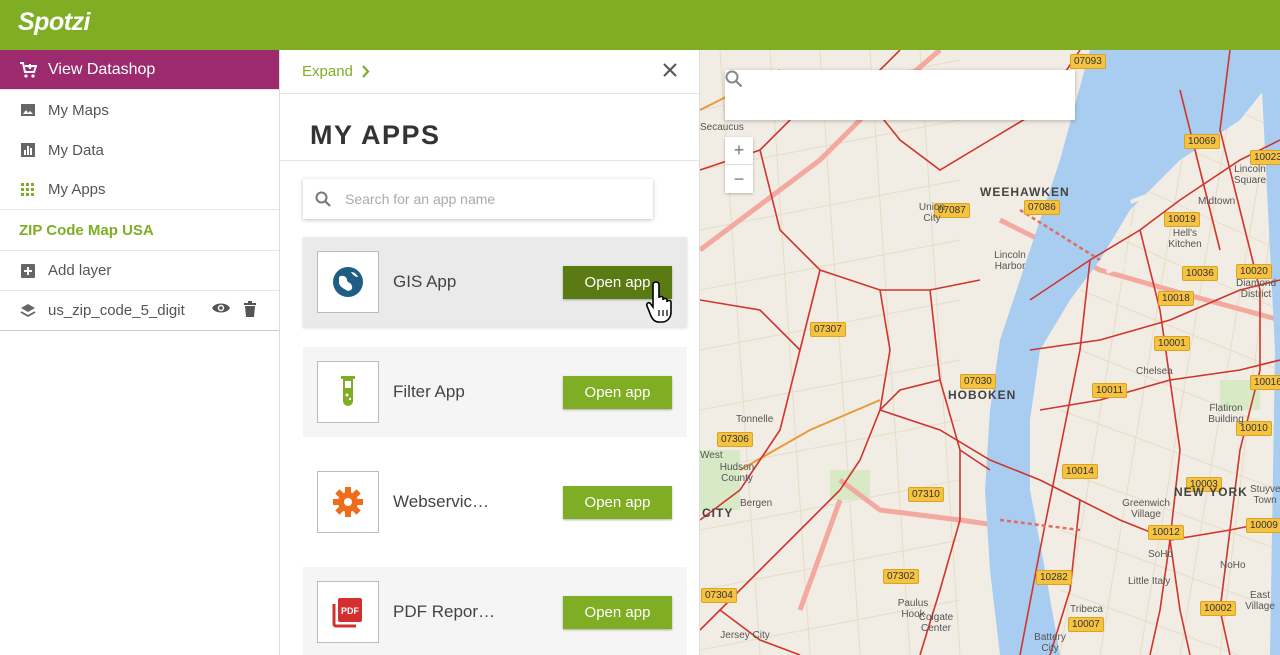 This screenshot has height=655, width=1280. What do you see at coordinates (1265, 157) in the screenshot?
I see `zip-label: 10023` at bounding box center [1265, 157].